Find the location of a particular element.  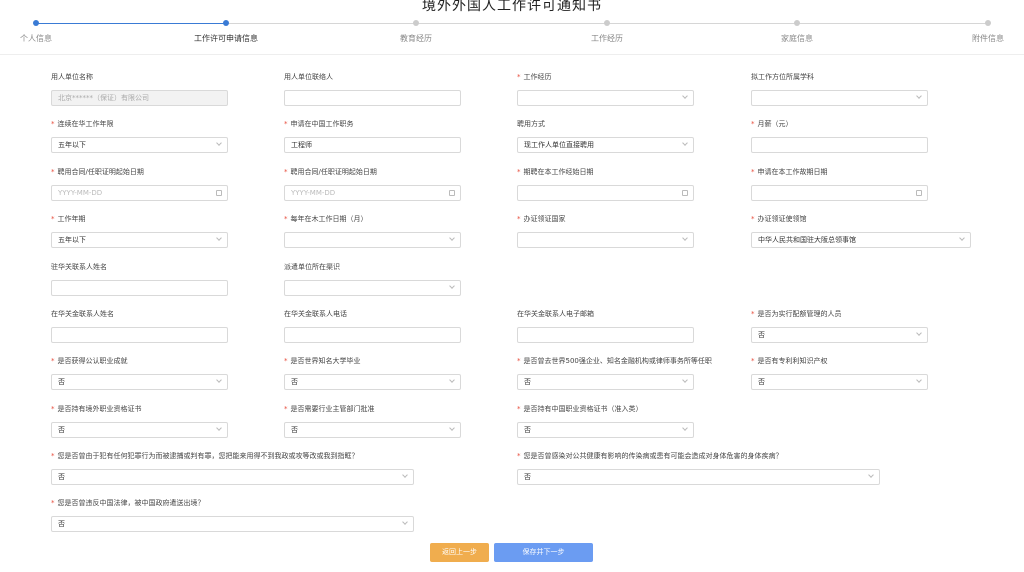

expected-end-date-input is located at coordinates (839, 193).